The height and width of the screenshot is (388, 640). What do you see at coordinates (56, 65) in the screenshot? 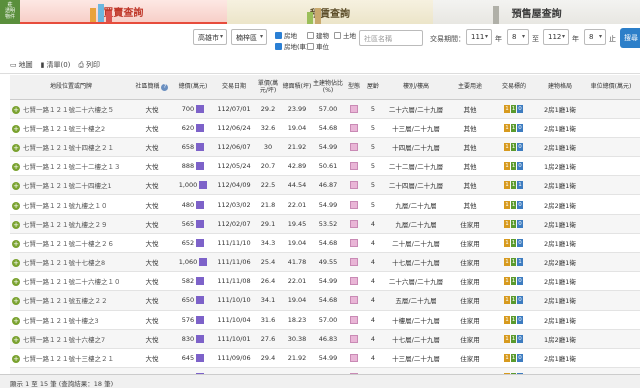
I see `list-view-button: ▮ 清單(0)` at bounding box center [56, 65].